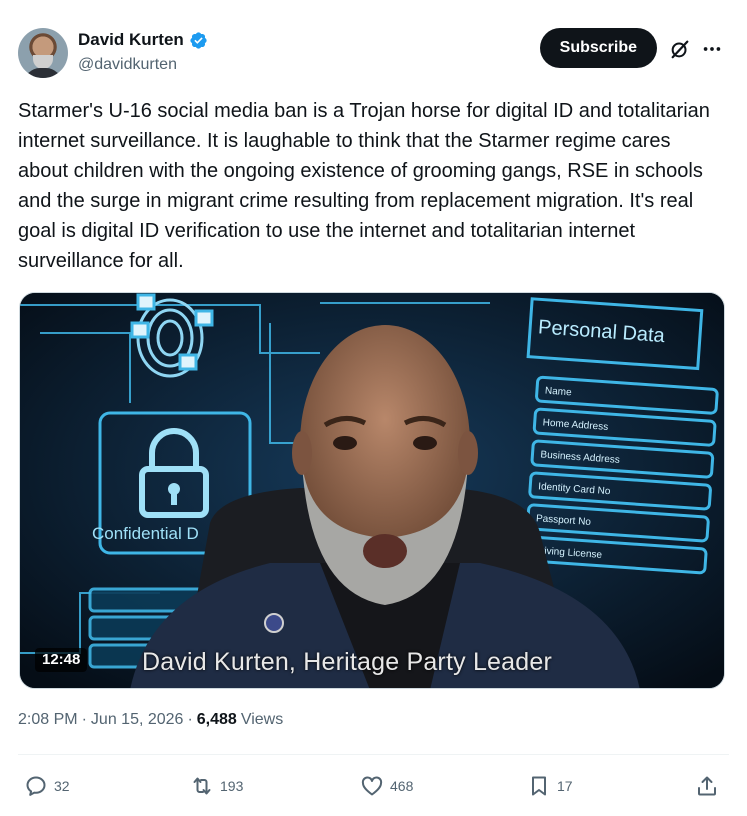 The height and width of the screenshot is (816, 747). I want to click on repost-icon, so click(202, 786).